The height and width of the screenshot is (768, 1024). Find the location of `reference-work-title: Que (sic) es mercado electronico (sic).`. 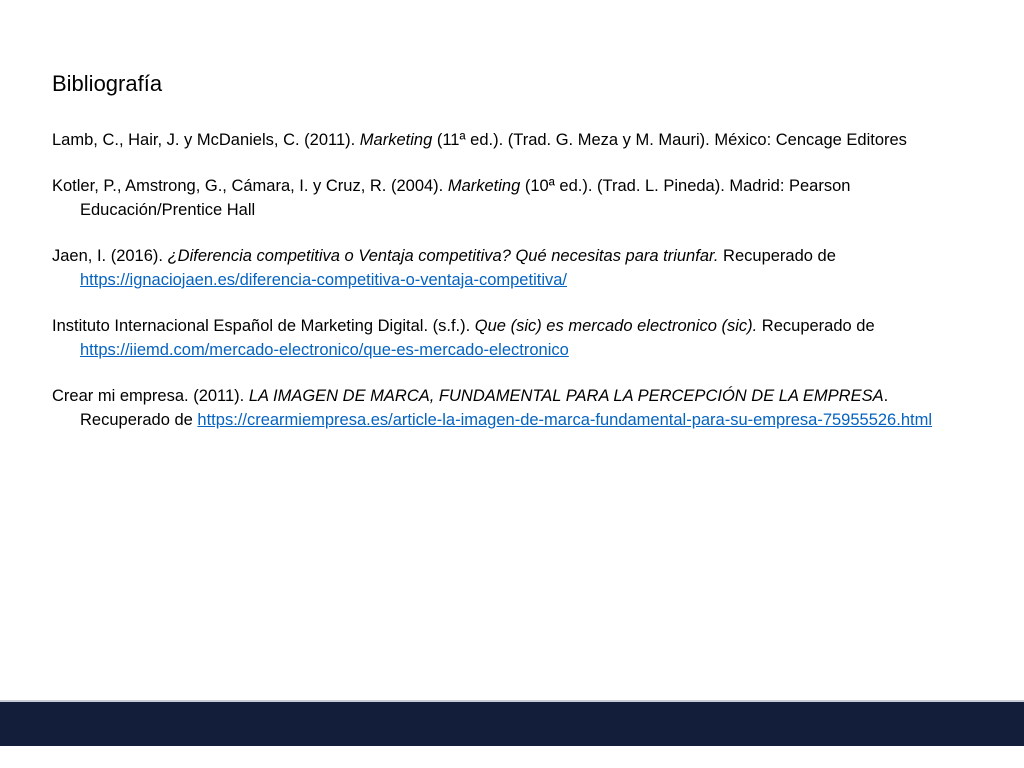

reference-work-title: Que (sic) es mercado electronico (sic). is located at coordinates (616, 326).